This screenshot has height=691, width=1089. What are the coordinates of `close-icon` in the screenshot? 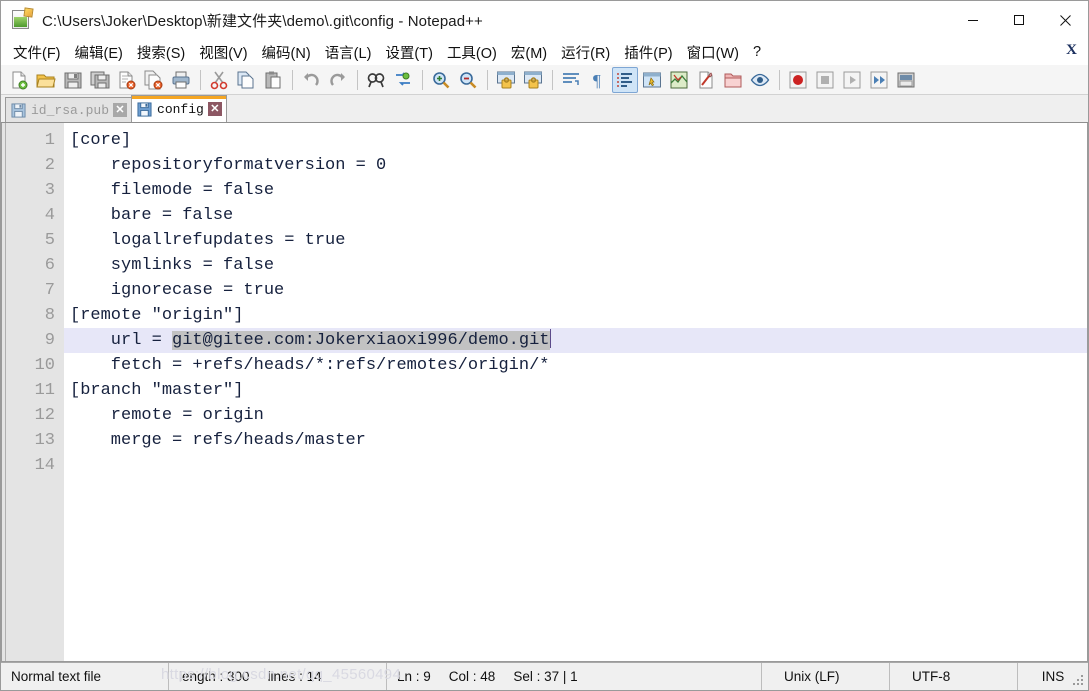 It's located at (1065, 20).